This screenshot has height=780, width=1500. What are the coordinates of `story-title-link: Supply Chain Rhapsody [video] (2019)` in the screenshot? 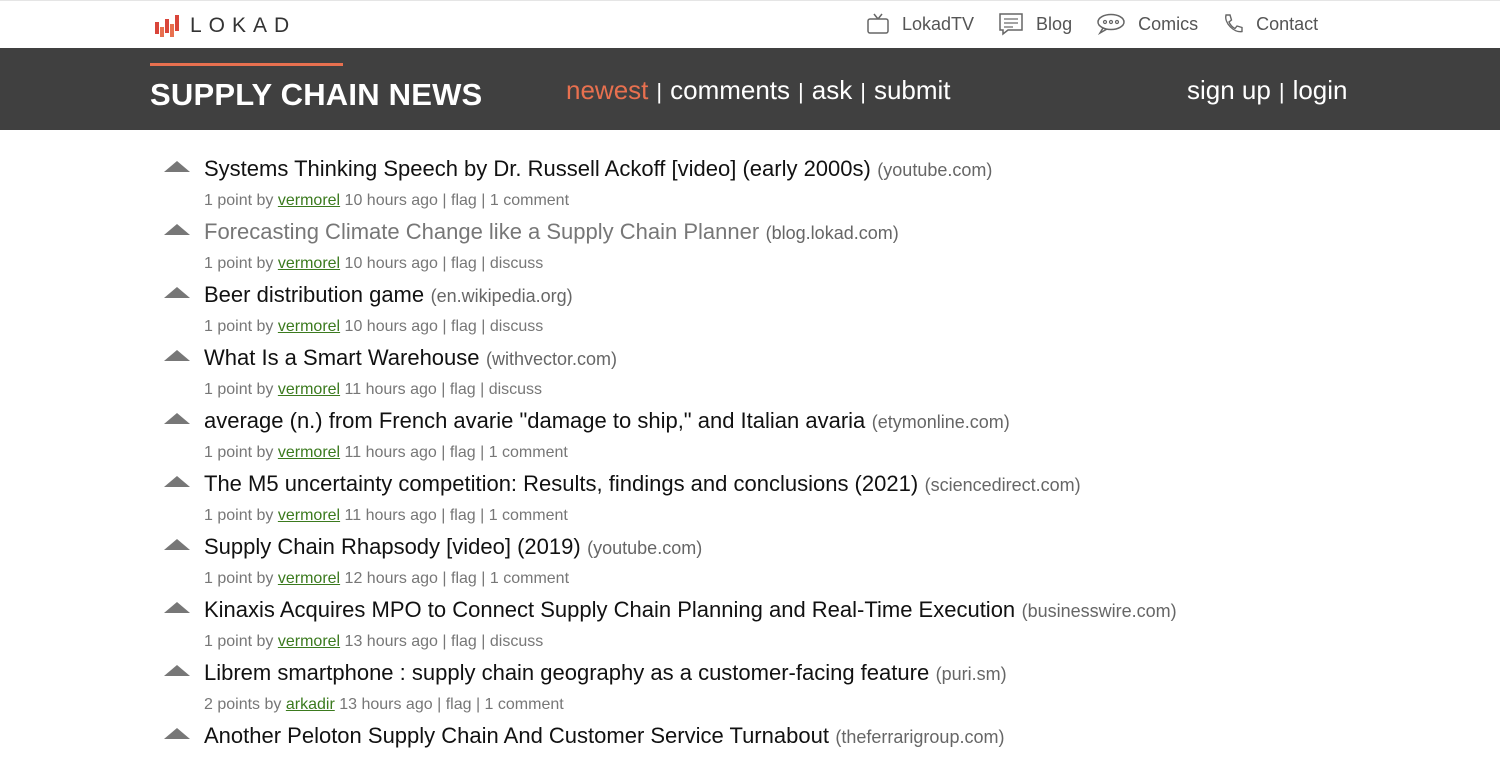 It's located at (392, 546).